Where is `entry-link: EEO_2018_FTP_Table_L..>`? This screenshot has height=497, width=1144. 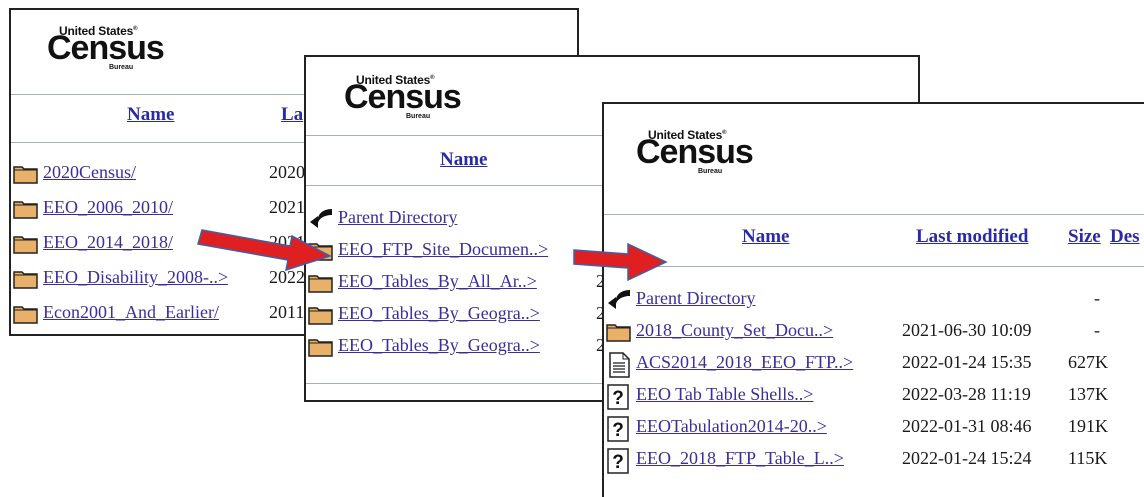 entry-link: EEO_2018_FTP_Table_L..> is located at coordinates (740, 458).